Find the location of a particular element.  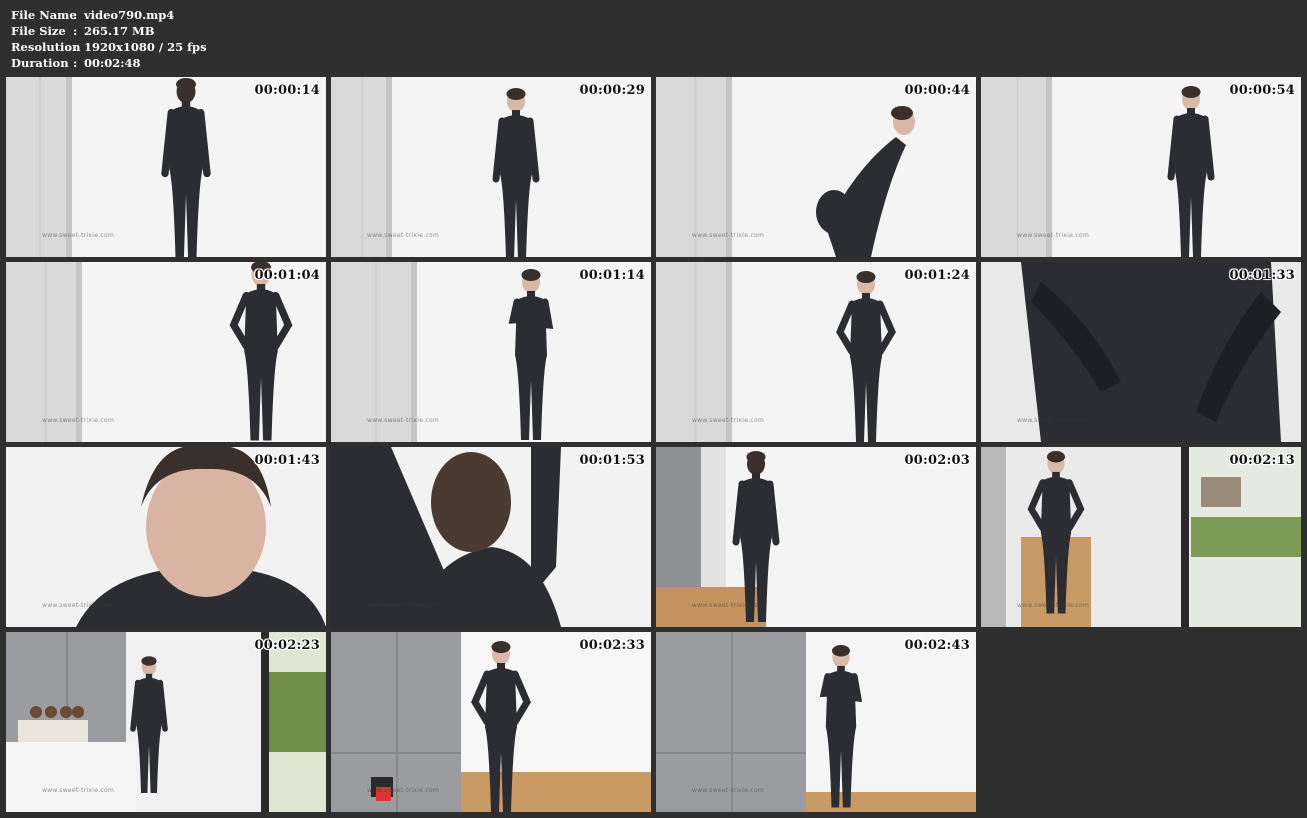

timestamp: 00:01:14 is located at coordinates (612, 275).